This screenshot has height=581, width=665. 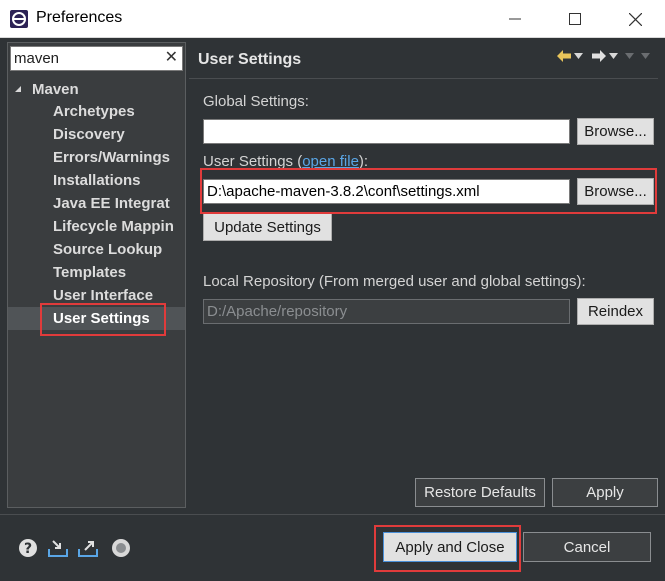 What do you see at coordinates (386, 311) in the screenshot?
I see `local-repository-field: D:/Apache/repository` at bounding box center [386, 311].